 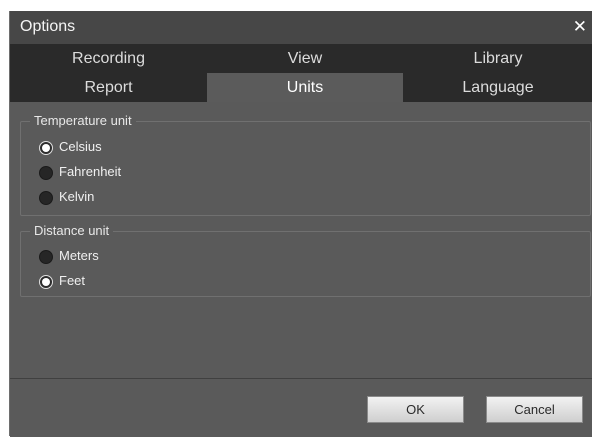 What do you see at coordinates (580, 27) in the screenshot?
I see `close-icon: ✕` at bounding box center [580, 27].